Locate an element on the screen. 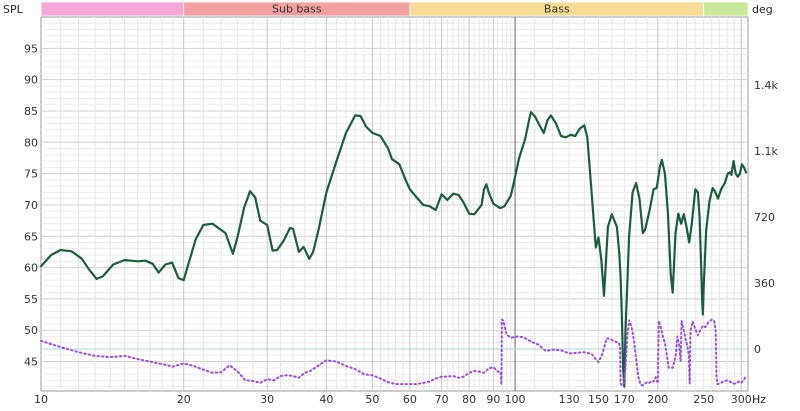  x-tick-label: 150 is located at coordinates (598, 399).